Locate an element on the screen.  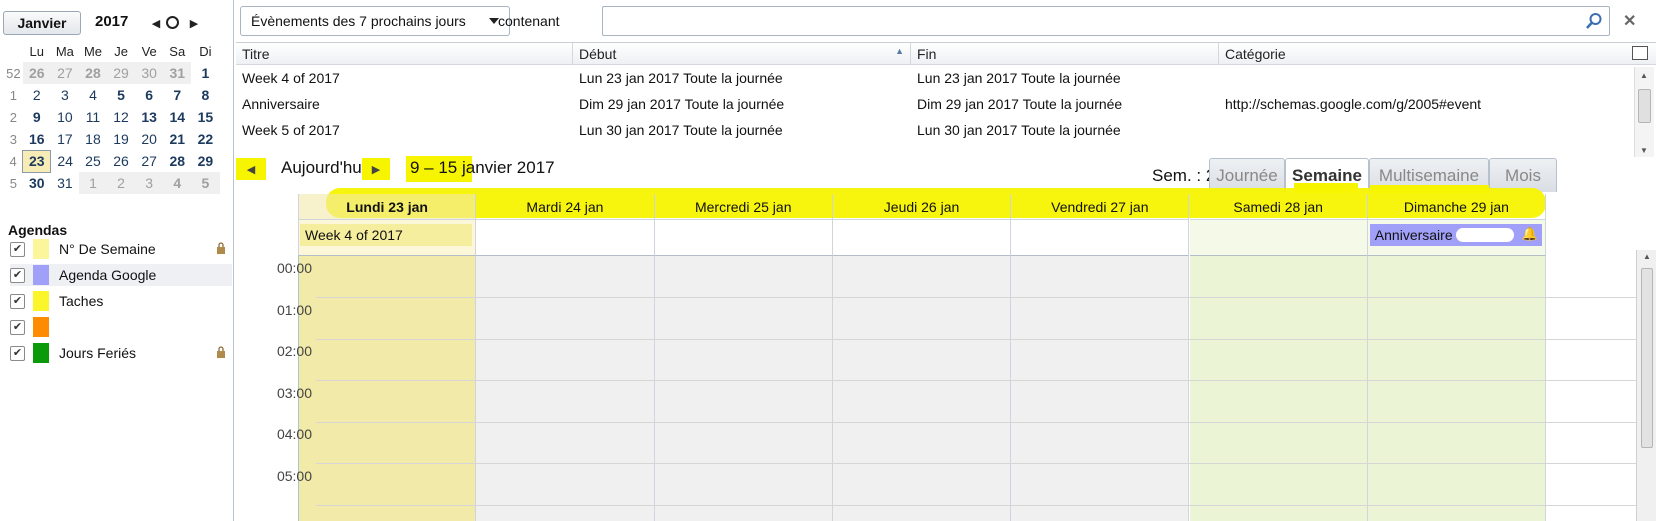
day-header: Mercredi 25 jan is located at coordinates (743, 207).